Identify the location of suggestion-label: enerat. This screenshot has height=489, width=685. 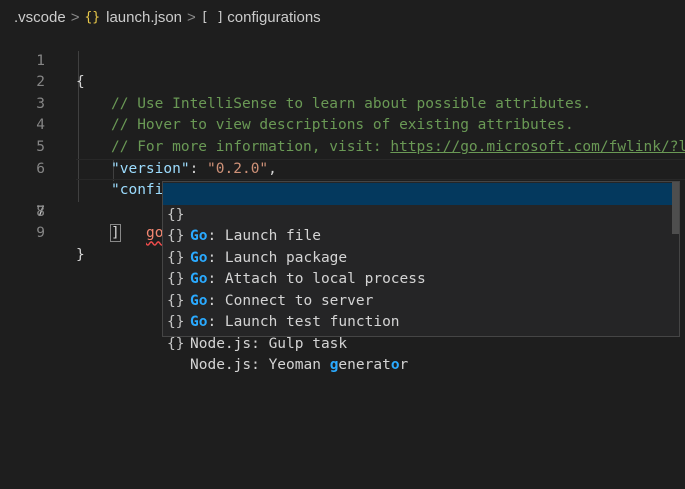
(364, 365).